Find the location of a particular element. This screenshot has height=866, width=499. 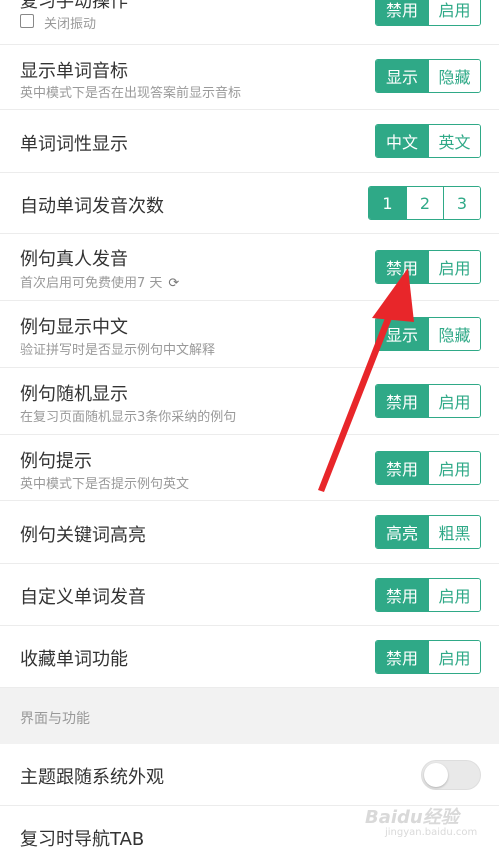

annotation-arrow is located at coordinates (366, 380).